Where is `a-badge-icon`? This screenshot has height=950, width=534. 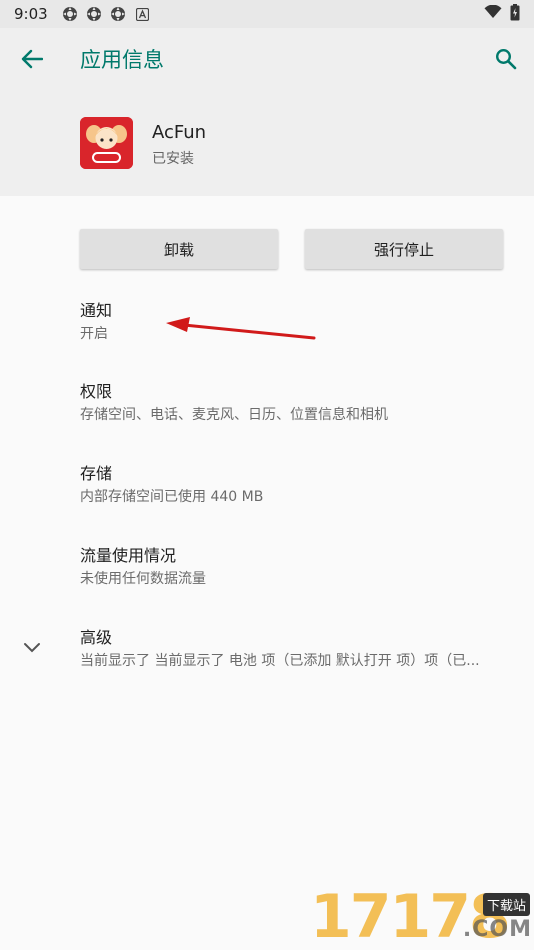
a-badge-icon is located at coordinates (142, 14).